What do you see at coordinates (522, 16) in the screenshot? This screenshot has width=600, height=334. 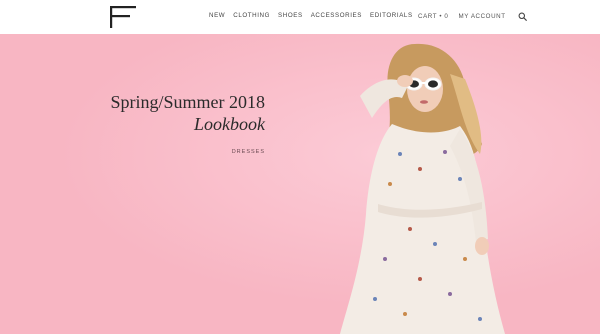 I see `search-icon` at bounding box center [522, 16].